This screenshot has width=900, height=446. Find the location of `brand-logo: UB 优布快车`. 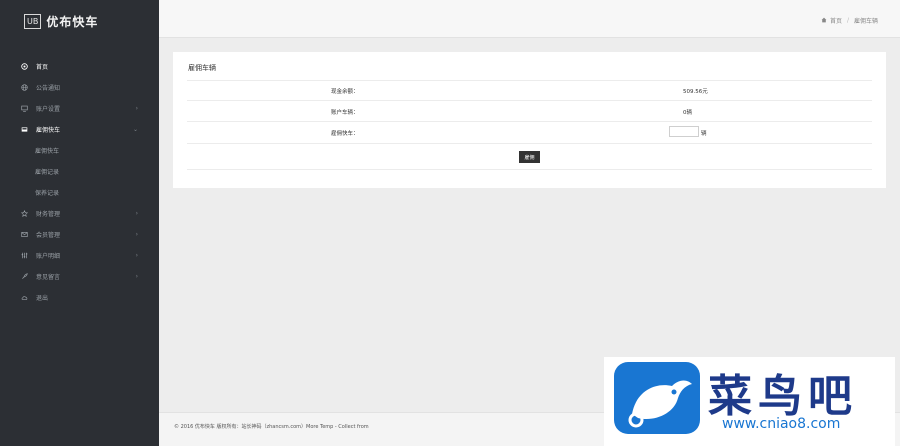

brand-logo: UB 优布快车 is located at coordinates (61, 21).